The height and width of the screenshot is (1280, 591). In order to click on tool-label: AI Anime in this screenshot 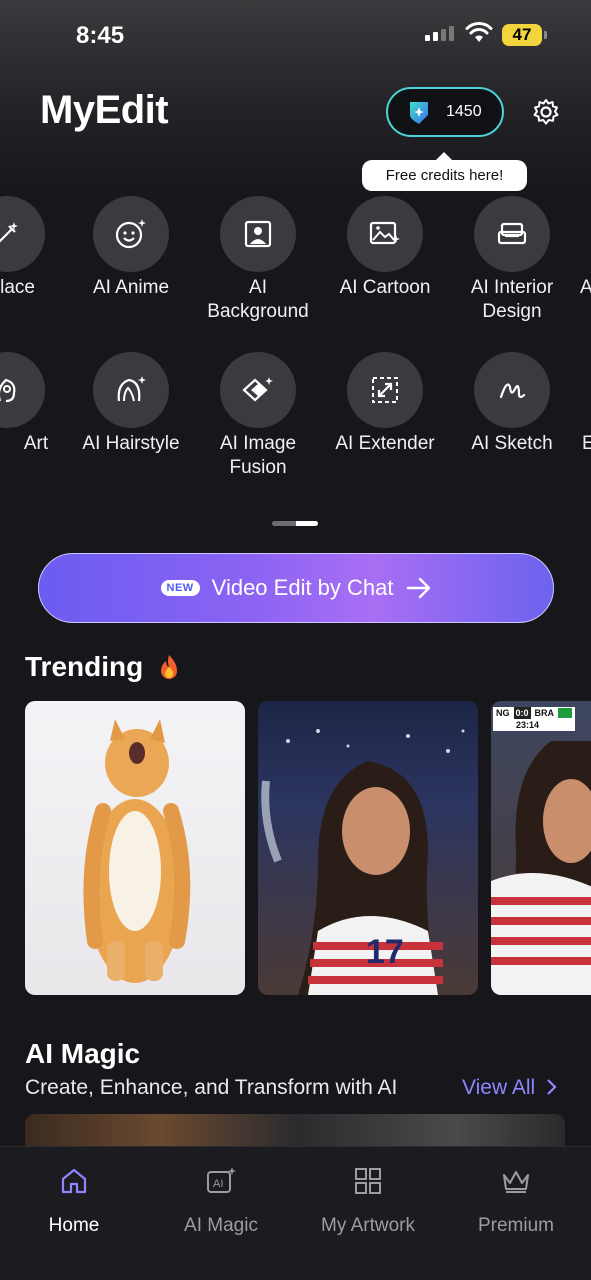, I will do `click(131, 287)`.